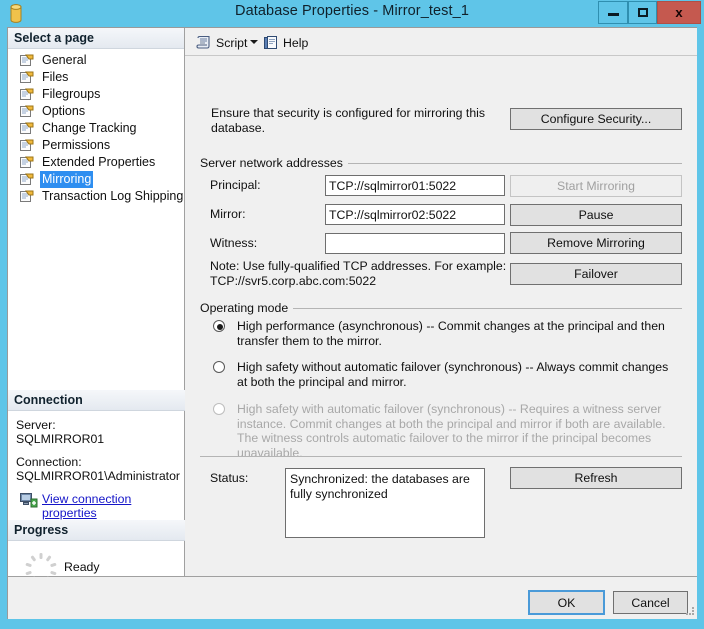 This screenshot has width=704, height=629. What do you see at coordinates (270, 42) in the screenshot?
I see `help-icon` at bounding box center [270, 42].